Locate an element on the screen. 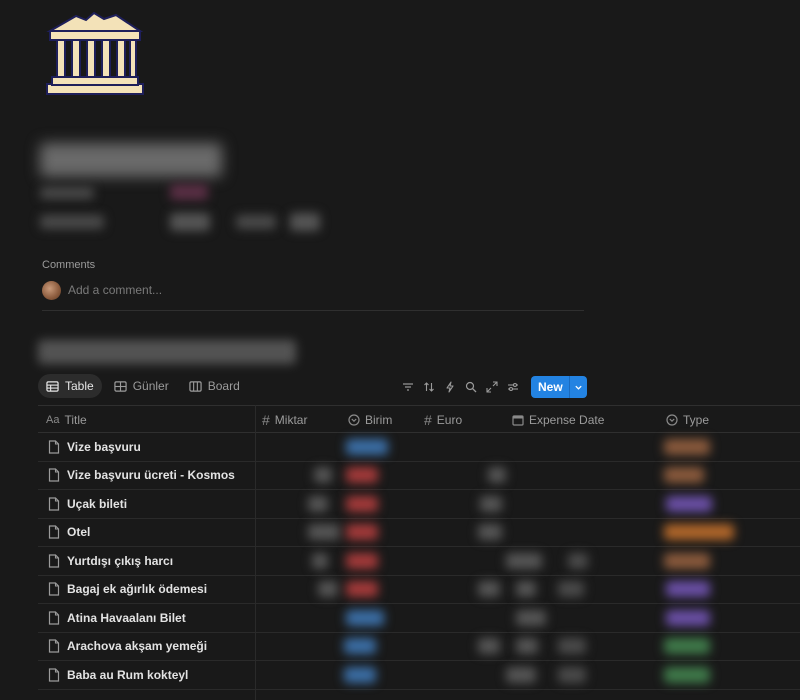  filter-button is located at coordinates (408, 387).